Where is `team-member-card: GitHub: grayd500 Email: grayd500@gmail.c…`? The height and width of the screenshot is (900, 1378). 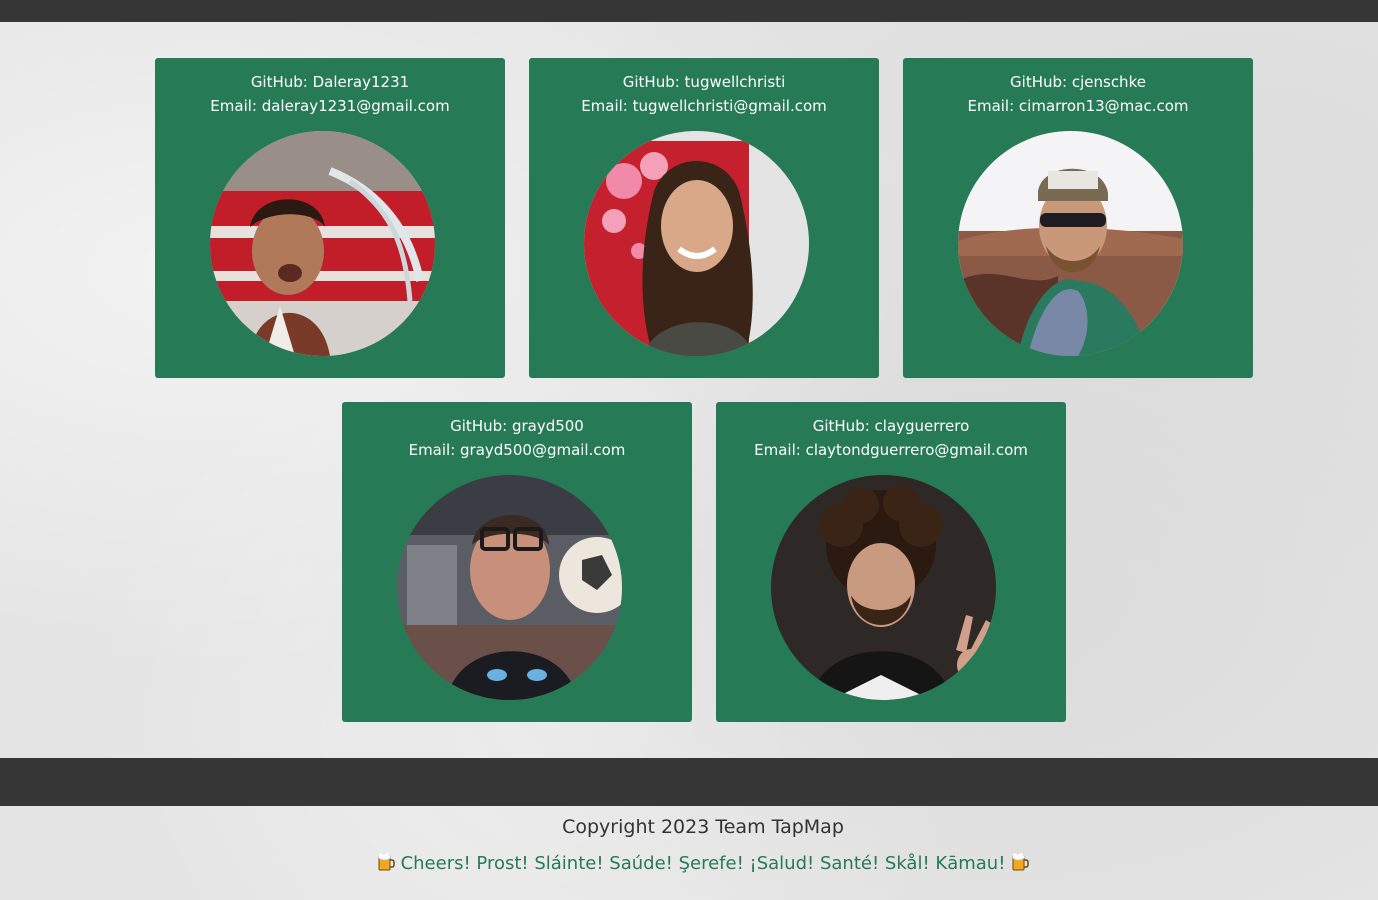 team-member-card: GitHub: grayd500 Email: grayd500@gmail.c… is located at coordinates (517, 562).